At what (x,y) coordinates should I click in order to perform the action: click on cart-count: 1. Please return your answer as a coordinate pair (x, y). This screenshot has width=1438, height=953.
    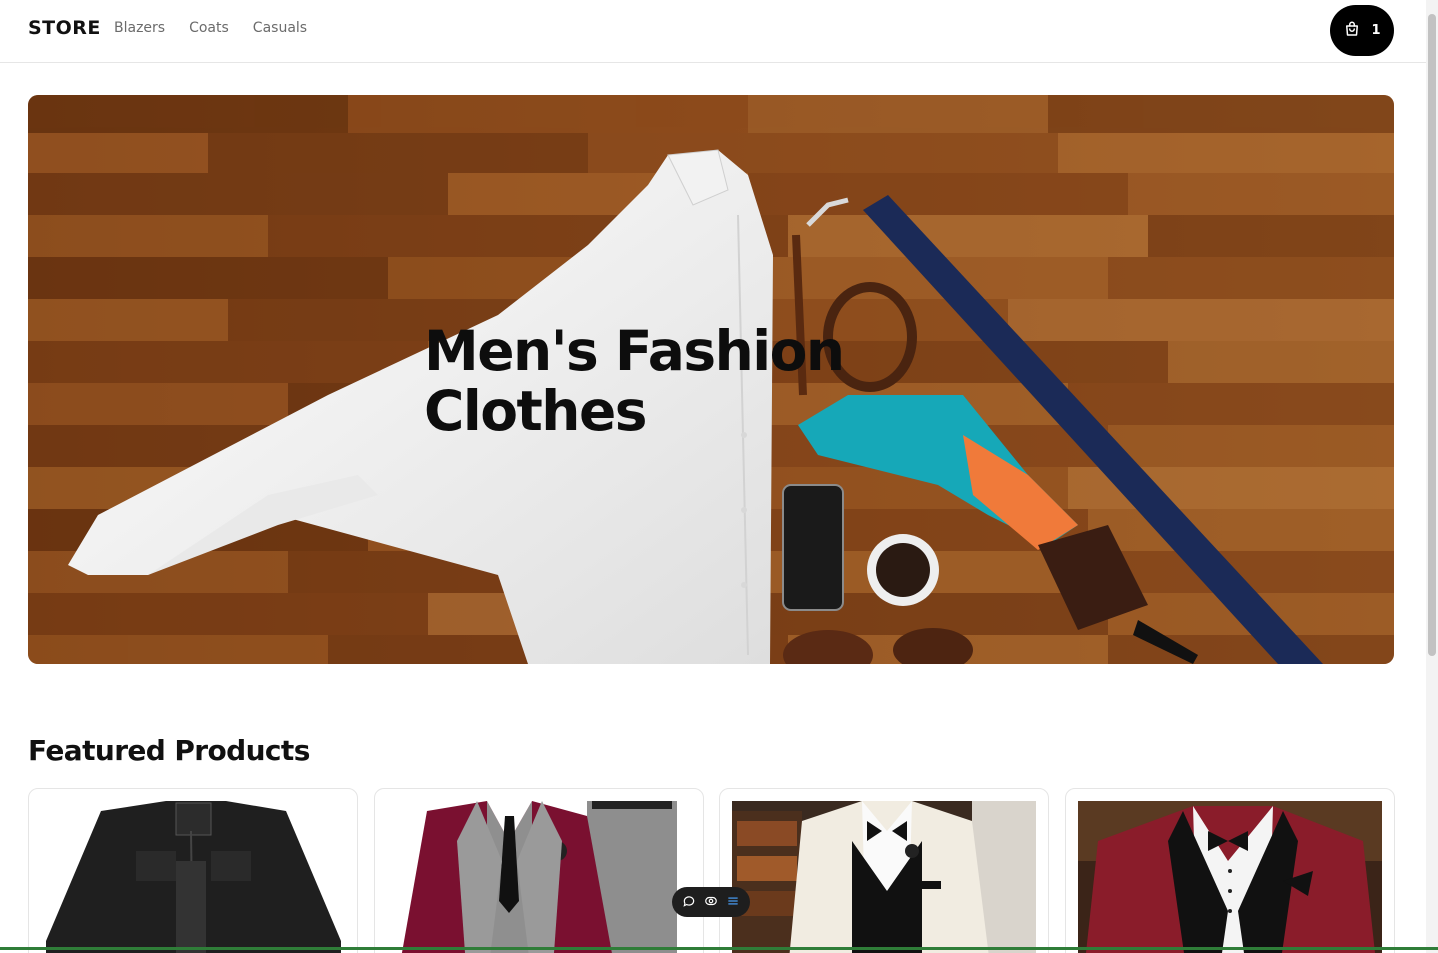
    Looking at the image, I should click on (1376, 30).